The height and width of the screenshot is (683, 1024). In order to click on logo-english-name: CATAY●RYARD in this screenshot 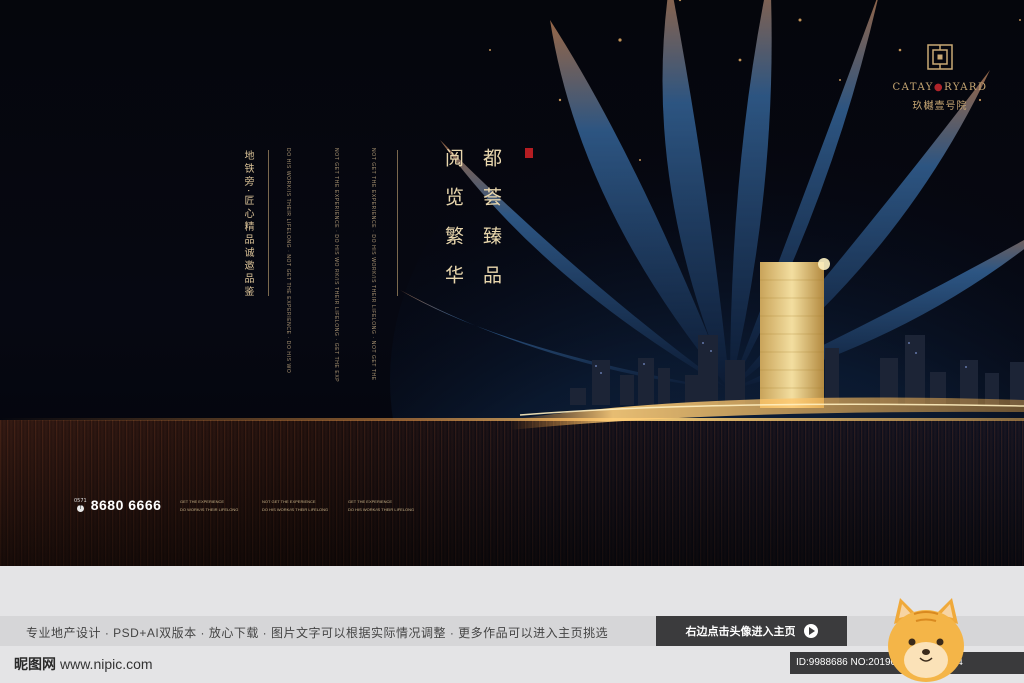, I will do `click(940, 87)`.